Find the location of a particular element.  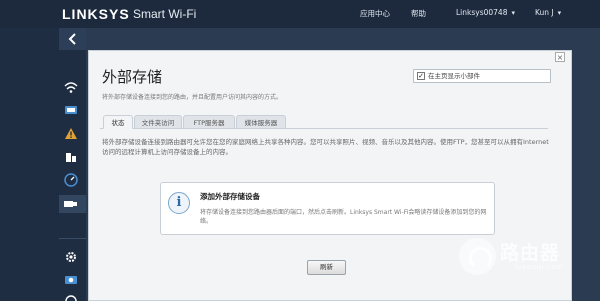

watermark-logo-icon is located at coordinates (477, 256).